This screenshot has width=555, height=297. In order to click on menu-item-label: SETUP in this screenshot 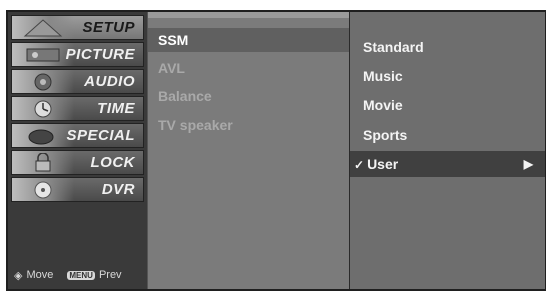, I will do `click(108, 27)`.